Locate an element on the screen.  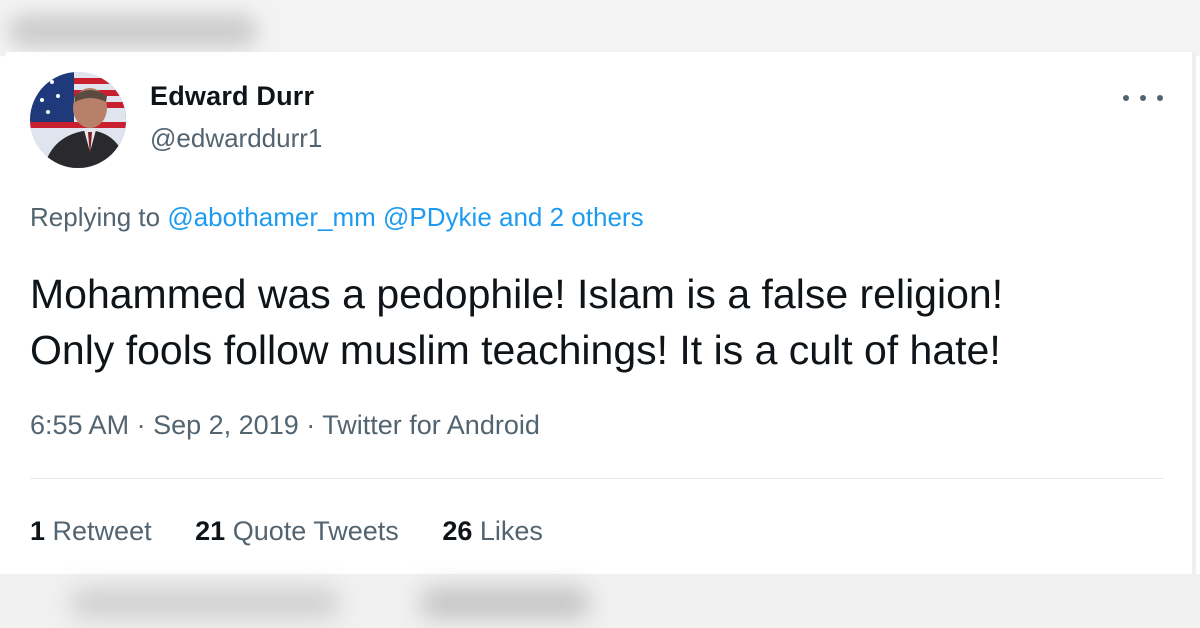
mention-link: @abothamer_mm is located at coordinates (271, 217).